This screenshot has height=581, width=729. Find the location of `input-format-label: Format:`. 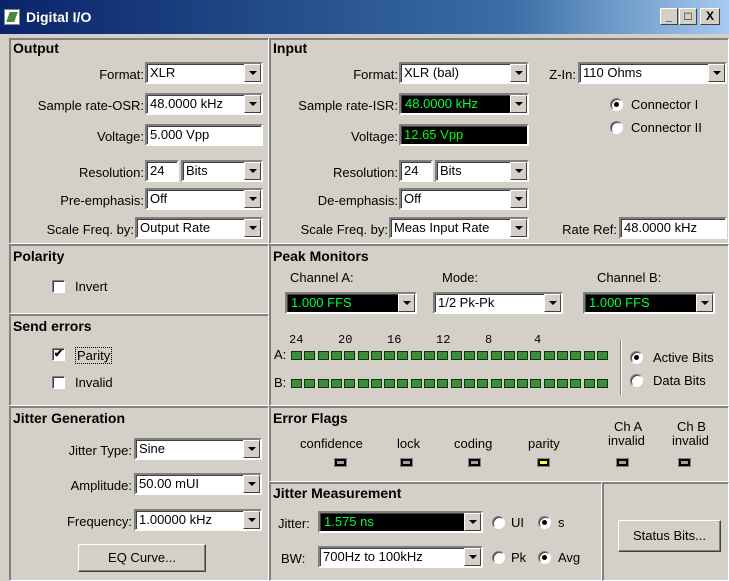

input-format-label: Format: is located at coordinates (375, 74).